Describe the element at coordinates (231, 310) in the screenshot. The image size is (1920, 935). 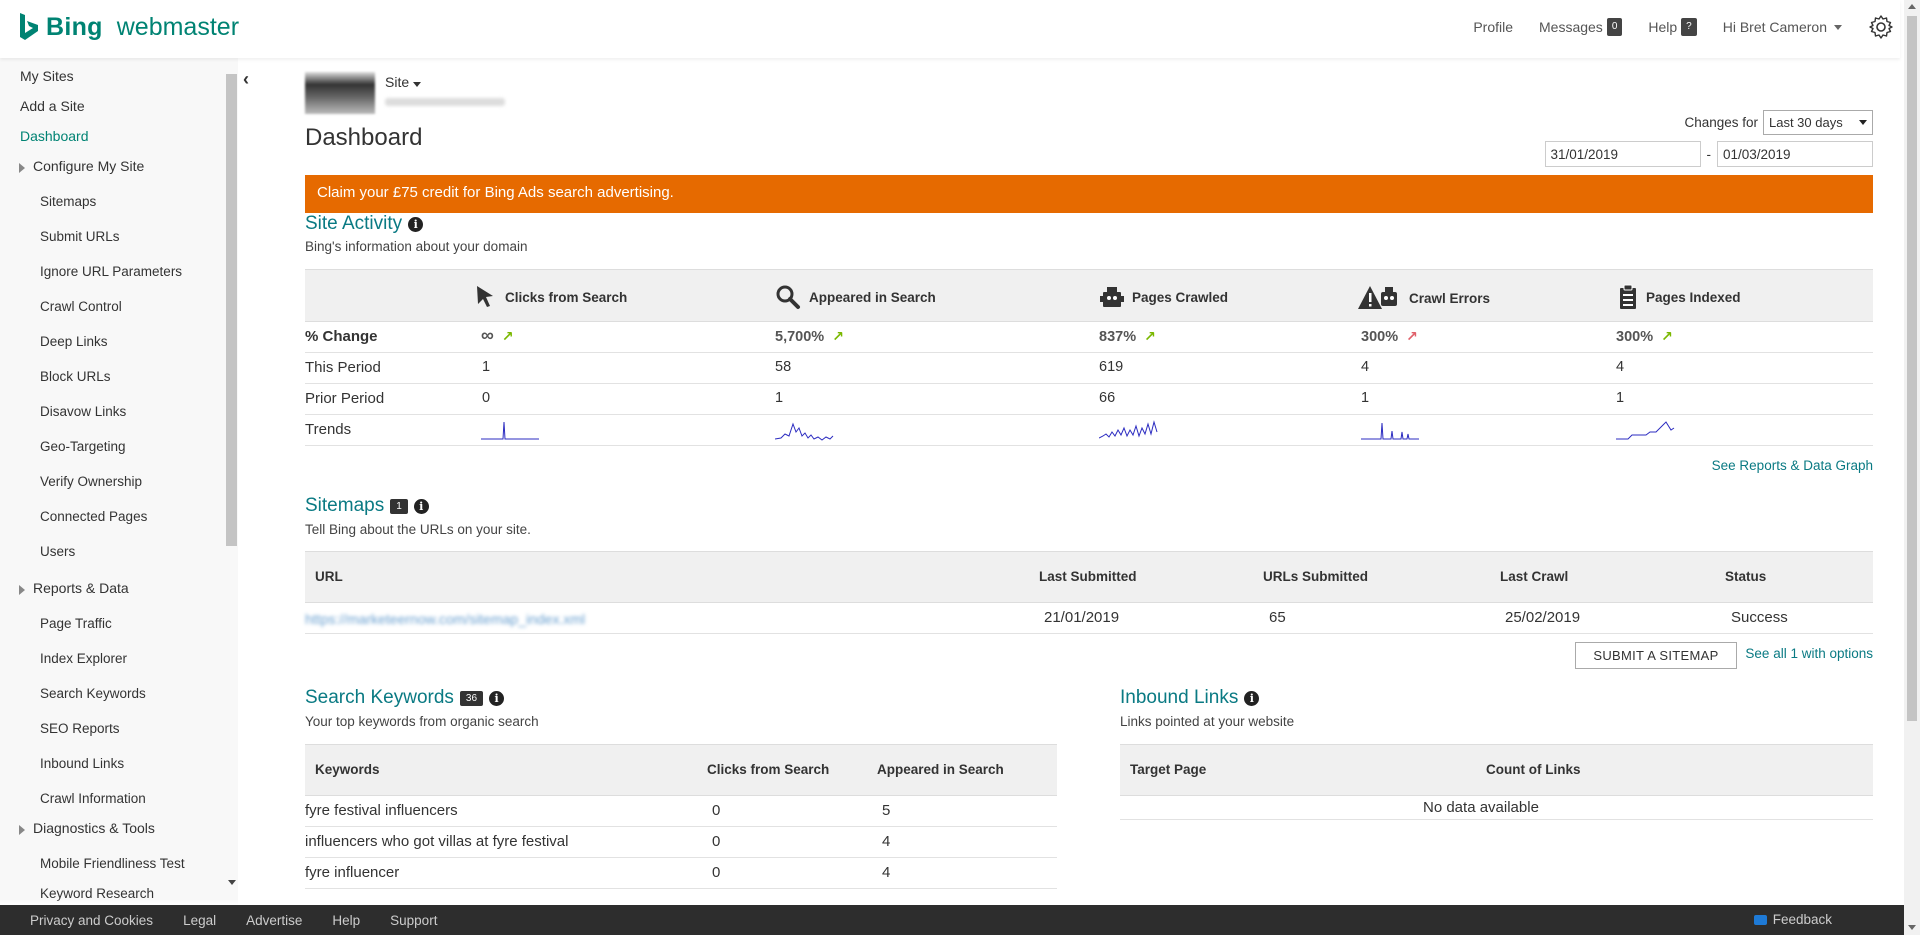
I see `sidebar-scrollbar` at that location.